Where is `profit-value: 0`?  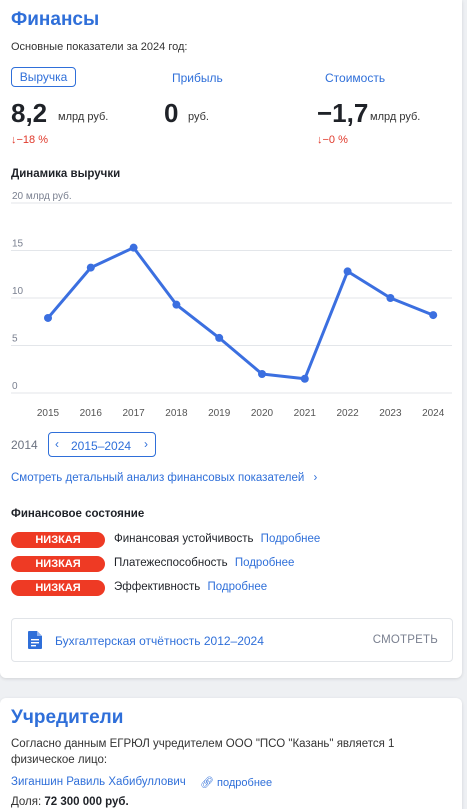
profit-value: 0 is located at coordinates (171, 113).